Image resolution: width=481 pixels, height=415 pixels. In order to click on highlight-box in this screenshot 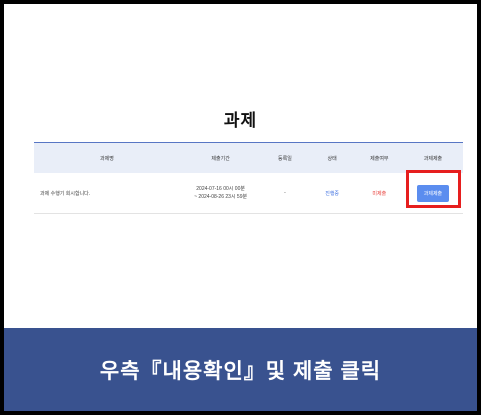, I will do `click(433, 189)`.